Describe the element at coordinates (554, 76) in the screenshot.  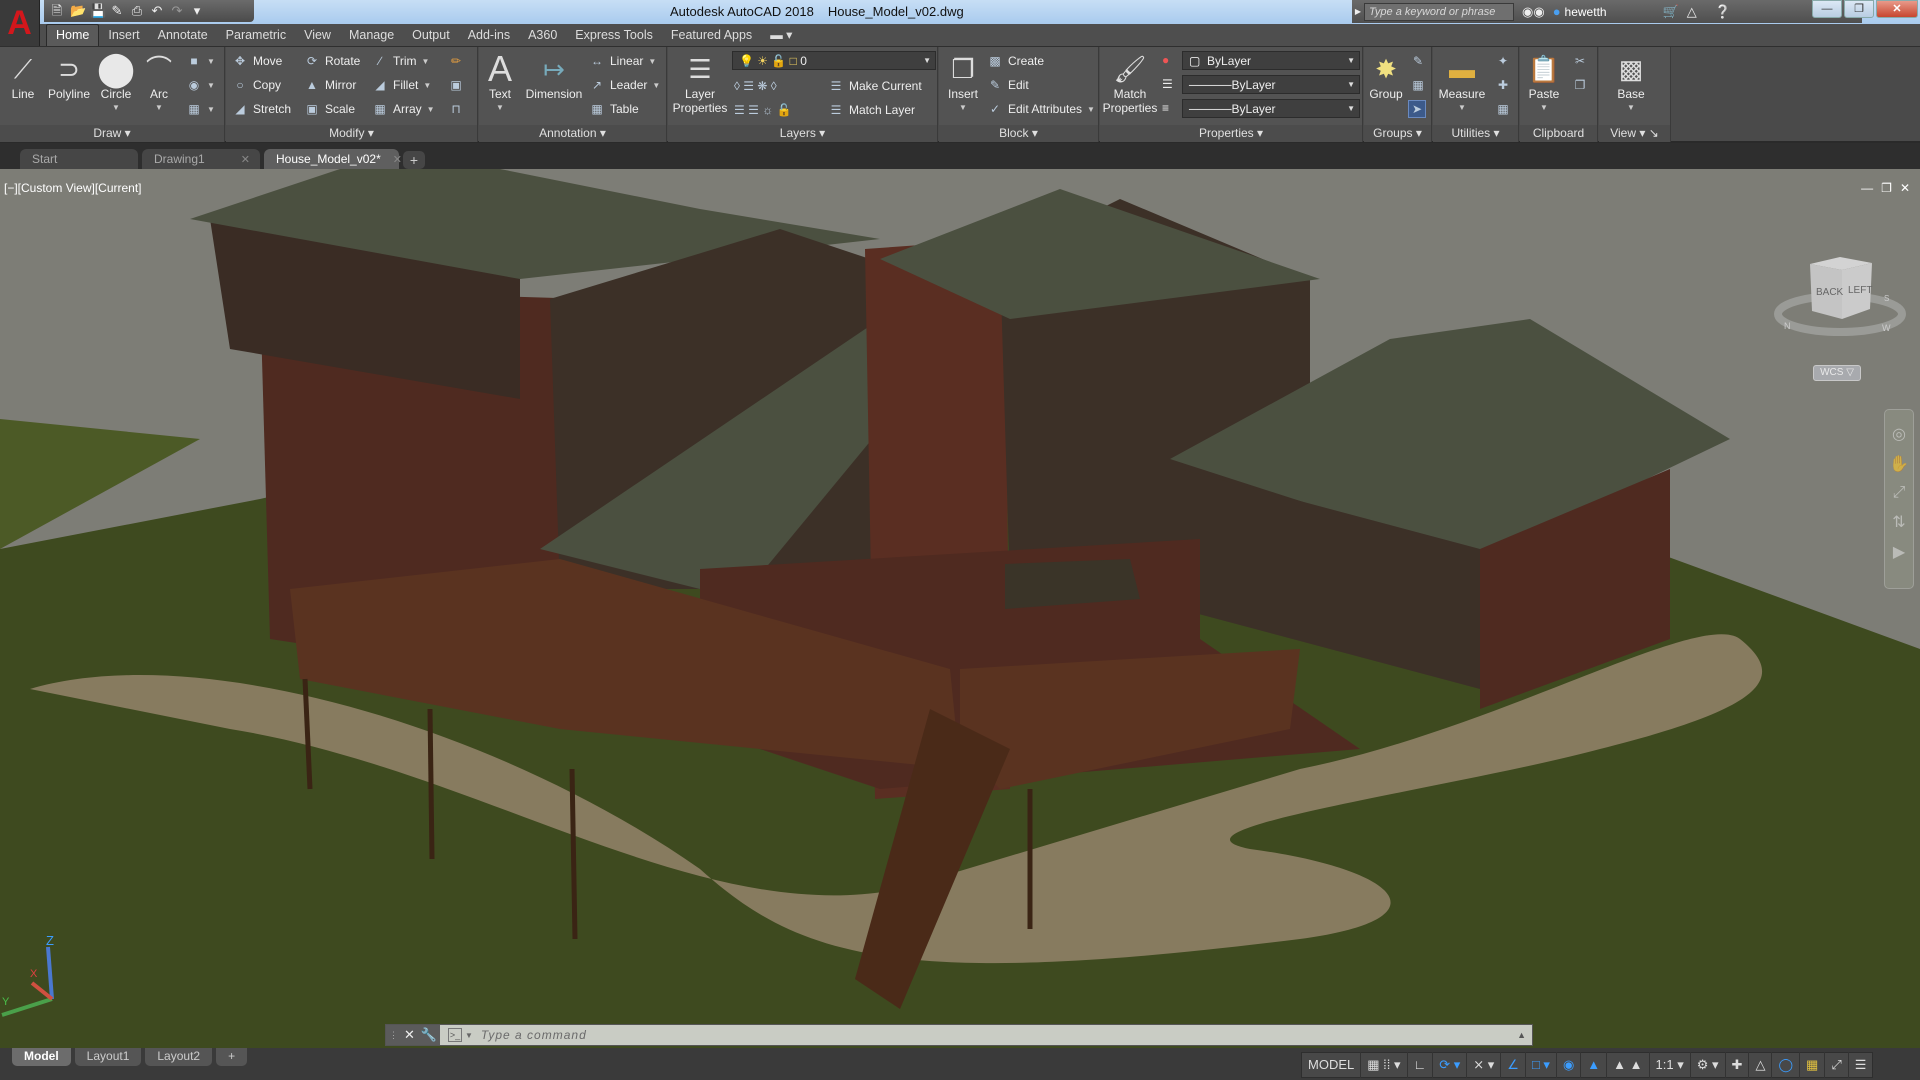
I see `dimension-button: ↦ Dimension` at that location.